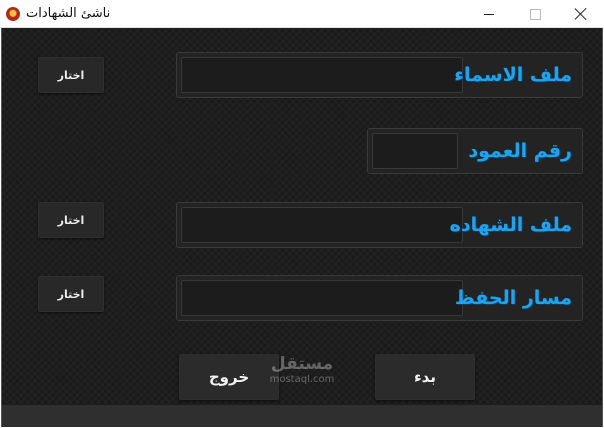 The image size is (604, 428). I want to click on certificate-file-browse-button: اختار, so click(71, 220).